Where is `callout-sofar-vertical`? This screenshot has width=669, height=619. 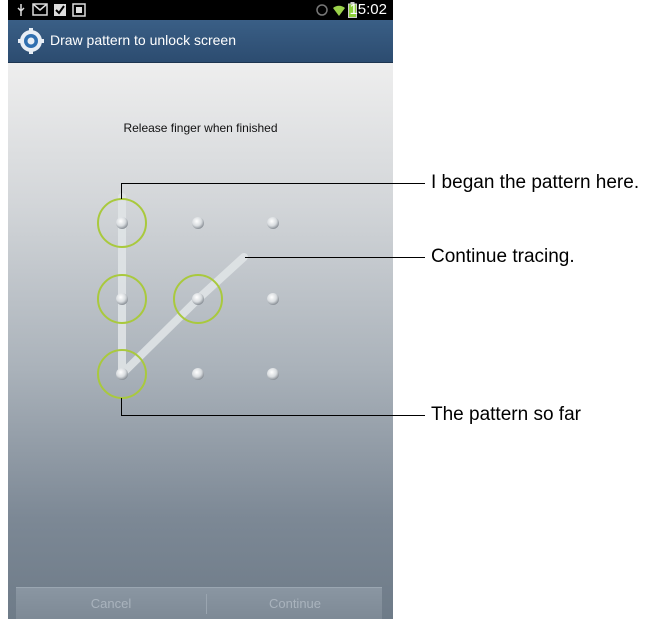 callout-sofar-vertical is located at coordinates (121, 407).